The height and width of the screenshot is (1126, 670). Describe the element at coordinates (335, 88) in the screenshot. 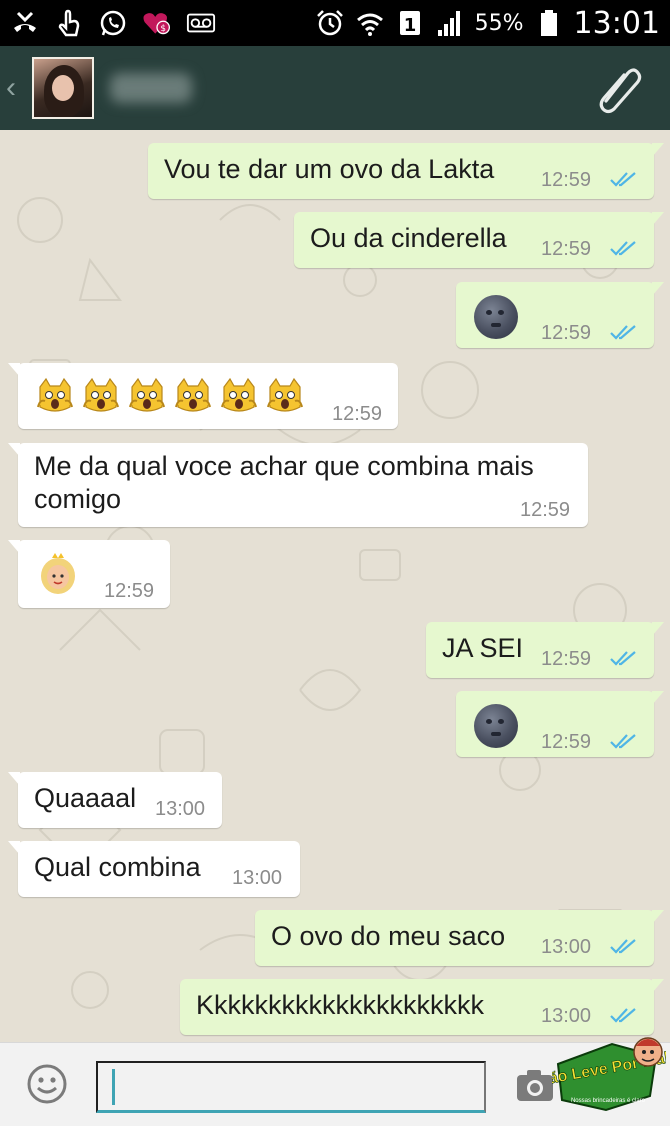

I see `chat-header: ‹` at that location.